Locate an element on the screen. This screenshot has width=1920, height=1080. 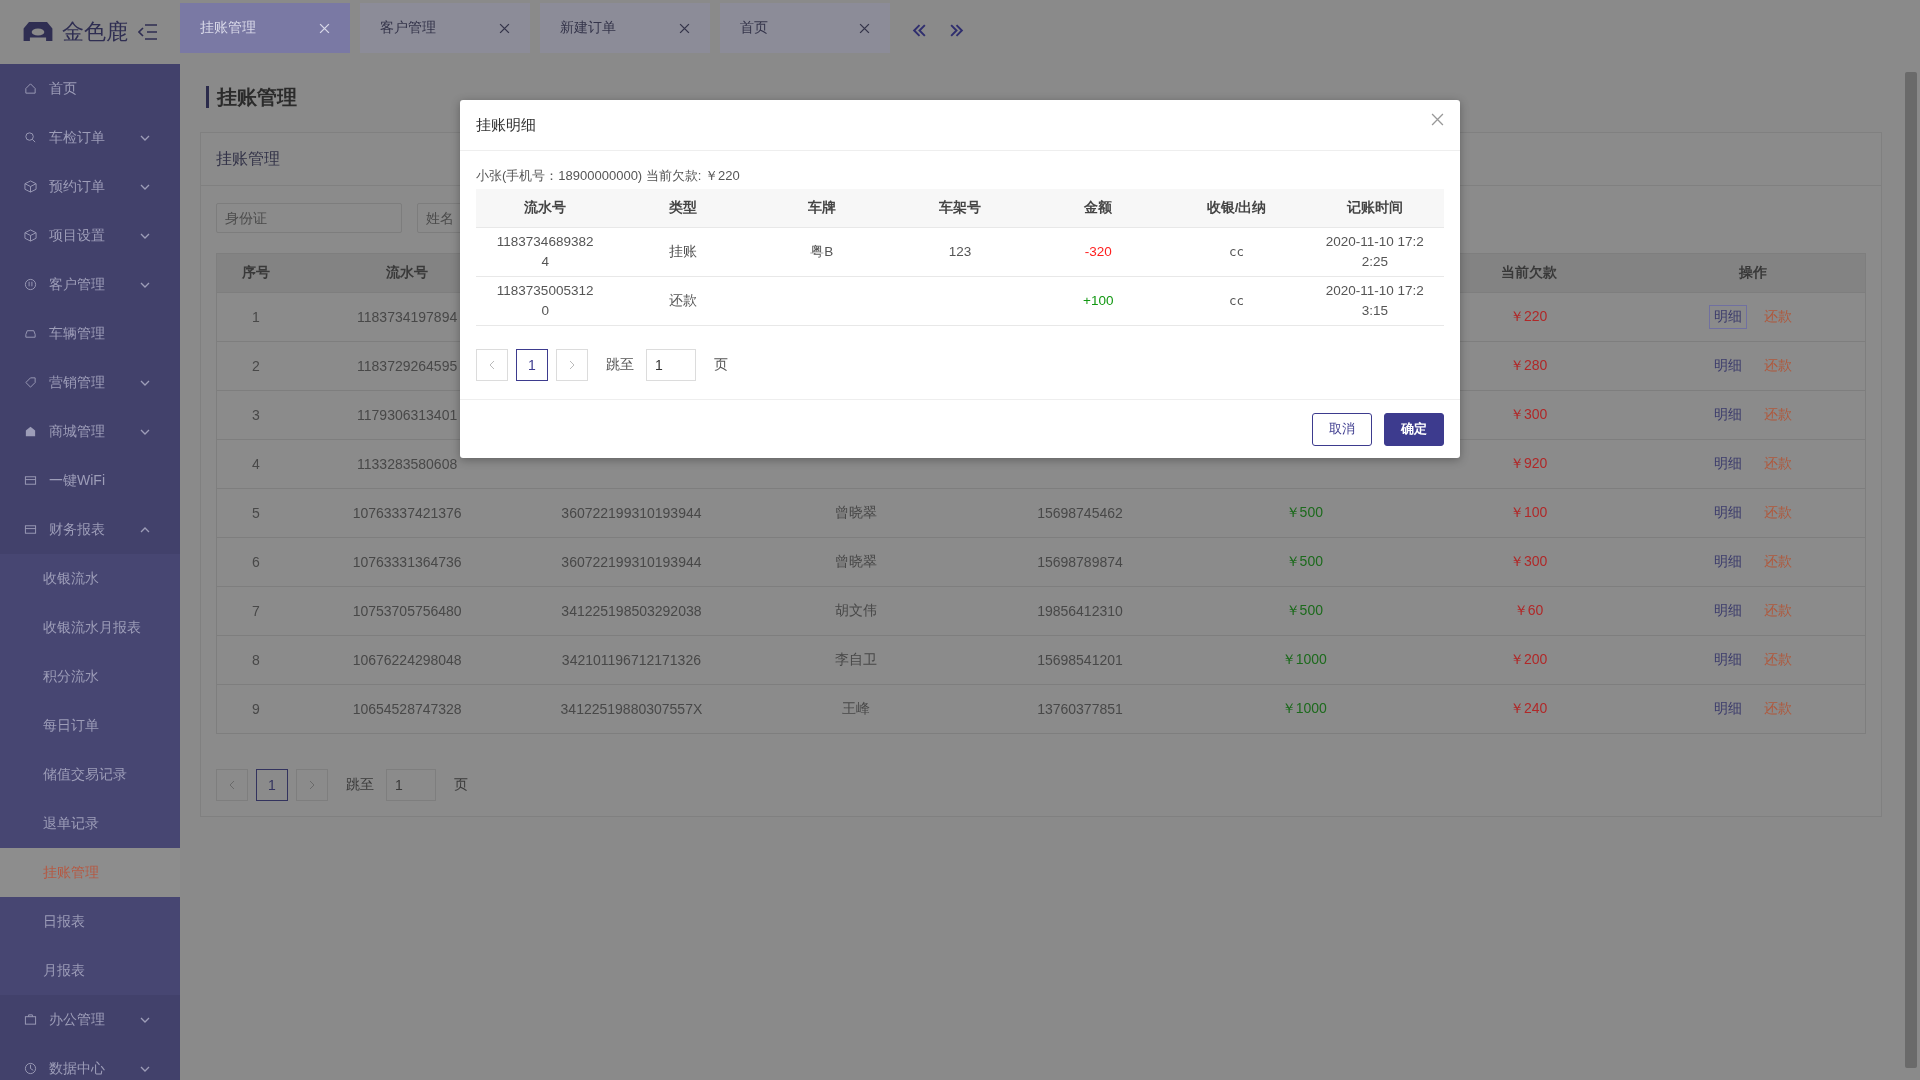
menu-item: 客户管理 is located at coordinates (90, 284).